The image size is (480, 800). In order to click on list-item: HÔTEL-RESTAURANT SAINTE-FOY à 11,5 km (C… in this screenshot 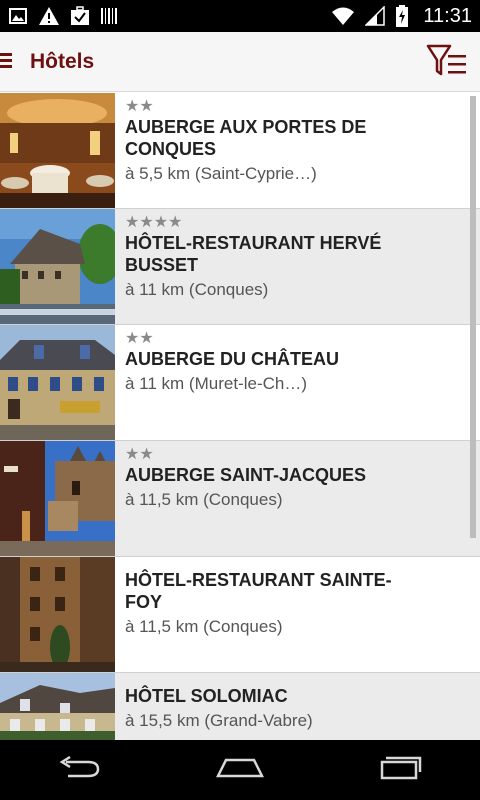, I will do `click(240, 615)`.